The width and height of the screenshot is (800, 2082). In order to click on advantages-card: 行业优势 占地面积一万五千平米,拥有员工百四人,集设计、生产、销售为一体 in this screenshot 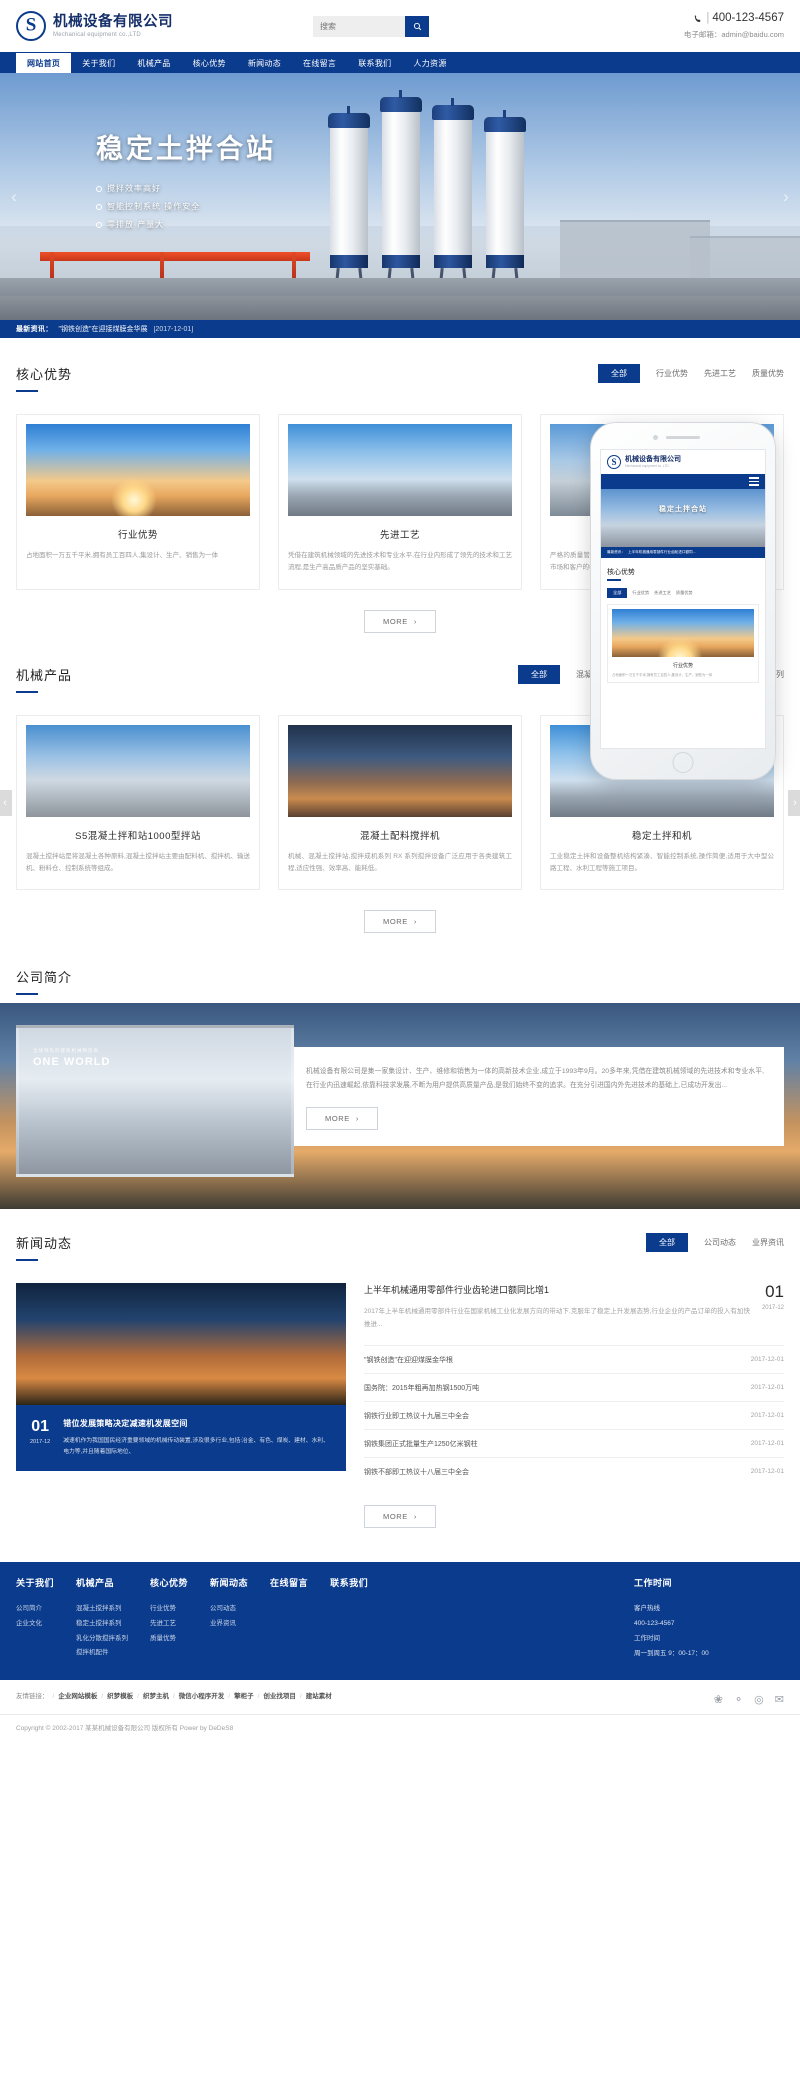, I will do `click(138, 502)`.